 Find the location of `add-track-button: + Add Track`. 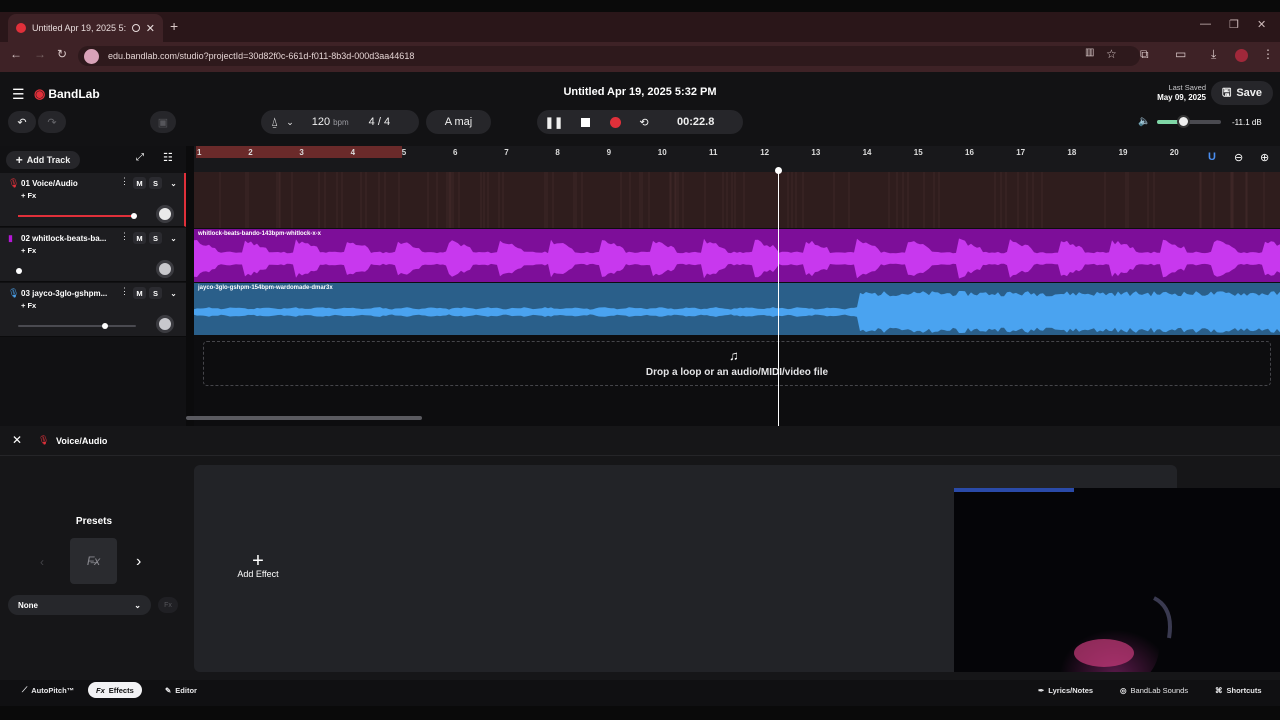

add-track-button: + Add Track is located at coordinates (43, 160).